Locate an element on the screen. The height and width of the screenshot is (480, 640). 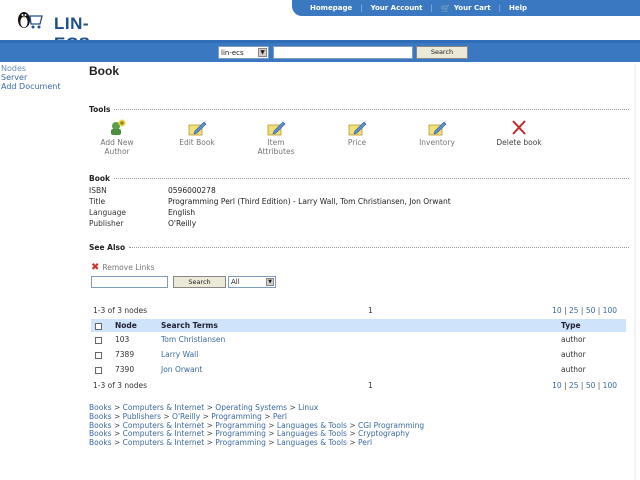
row-checkbox-cell is located at coordinates (101, 354).